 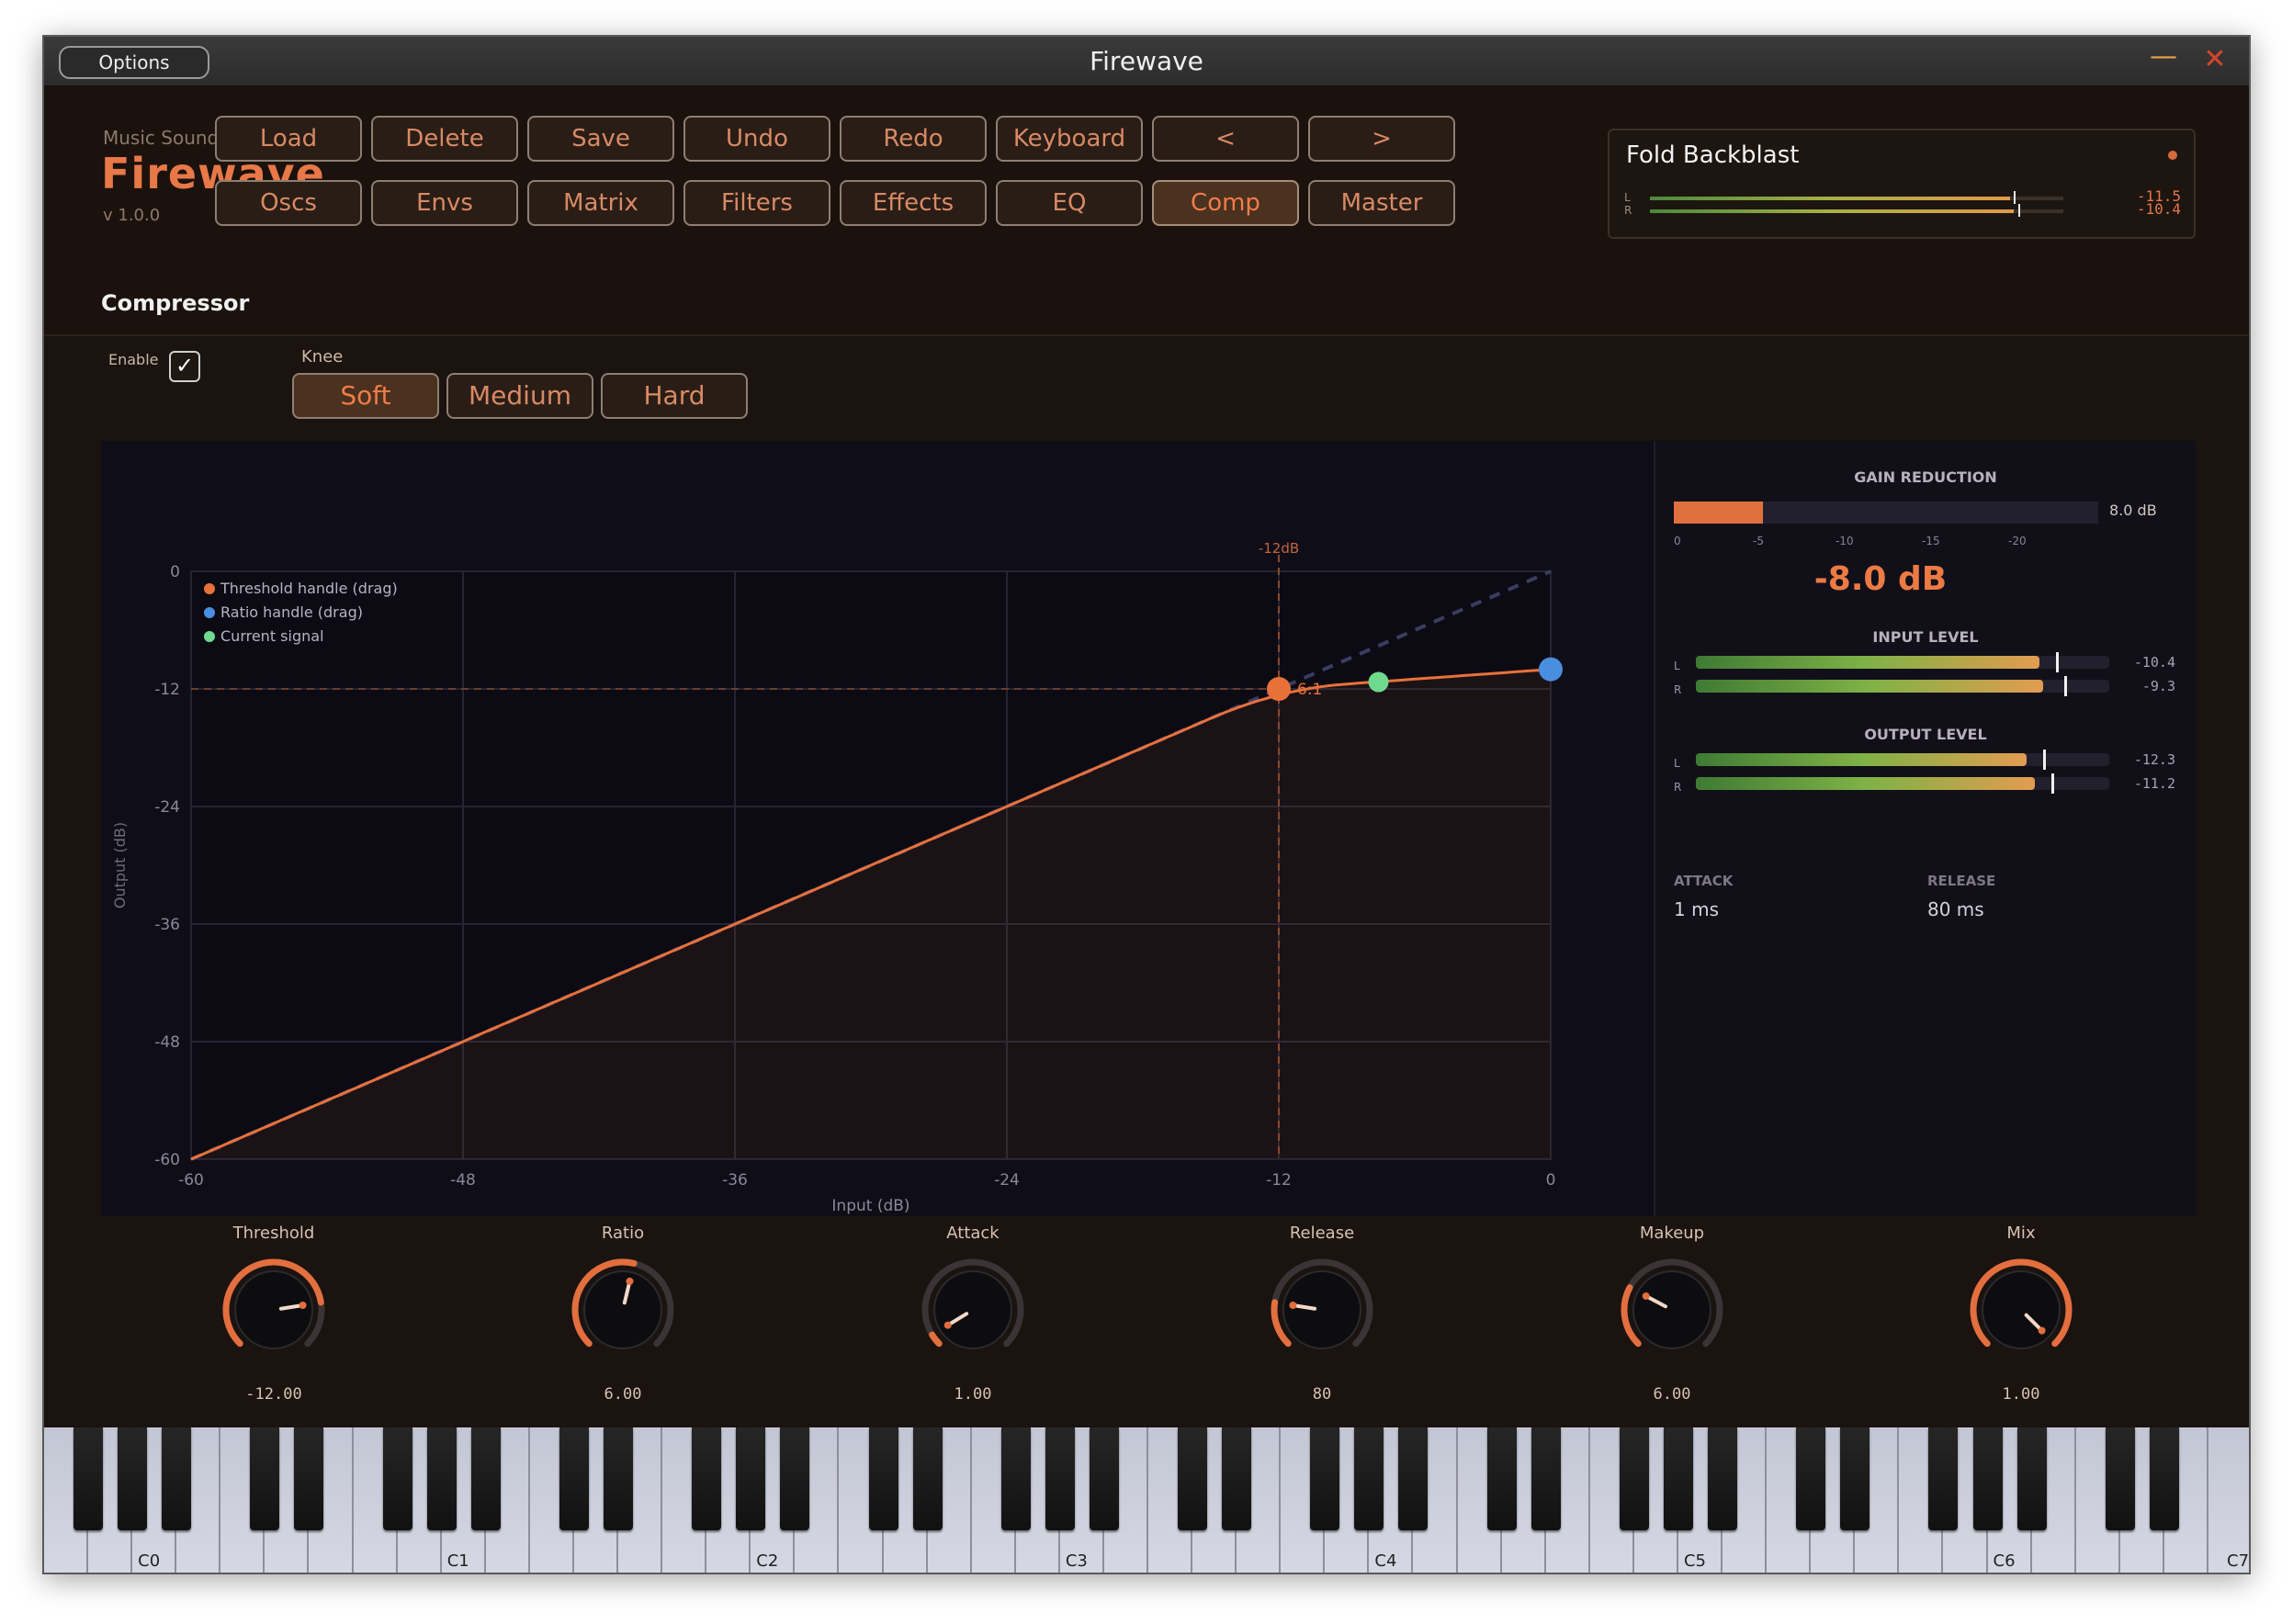 I want to click on nav-button-undo: Undo, so click(x=756, y=139).